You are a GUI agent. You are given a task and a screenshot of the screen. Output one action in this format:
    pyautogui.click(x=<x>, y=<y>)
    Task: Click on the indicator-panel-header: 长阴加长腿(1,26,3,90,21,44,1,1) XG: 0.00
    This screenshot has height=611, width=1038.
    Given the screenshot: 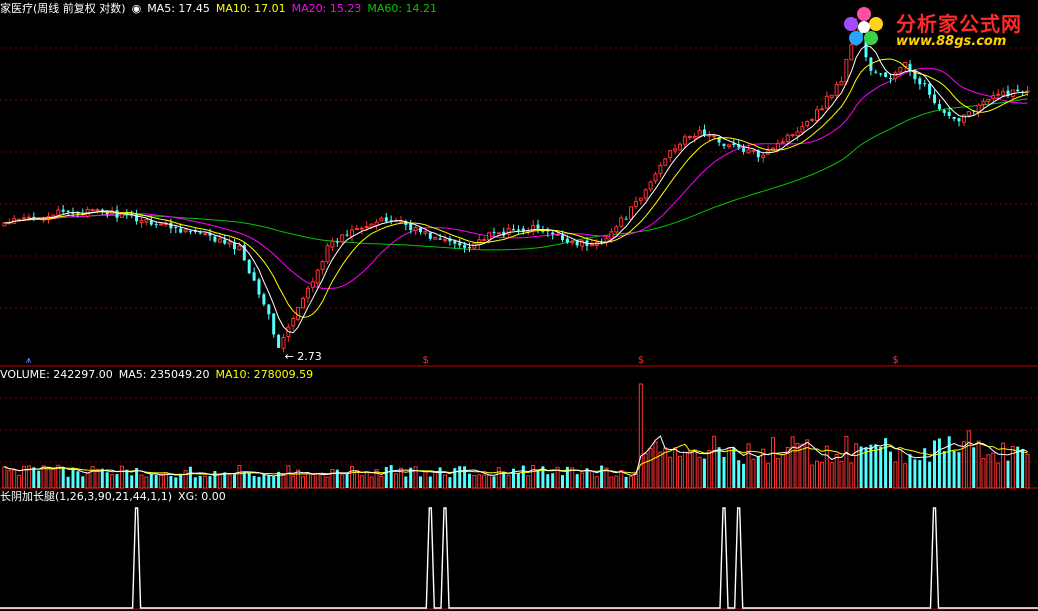 What is the action you would take?
    pyautogui.click(x=116, y=496)
    